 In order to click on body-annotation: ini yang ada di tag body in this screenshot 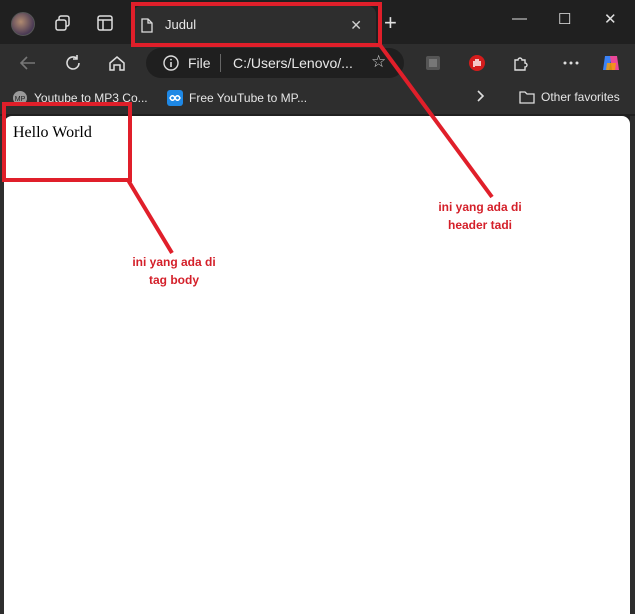, I will do `click(174, 271)`.